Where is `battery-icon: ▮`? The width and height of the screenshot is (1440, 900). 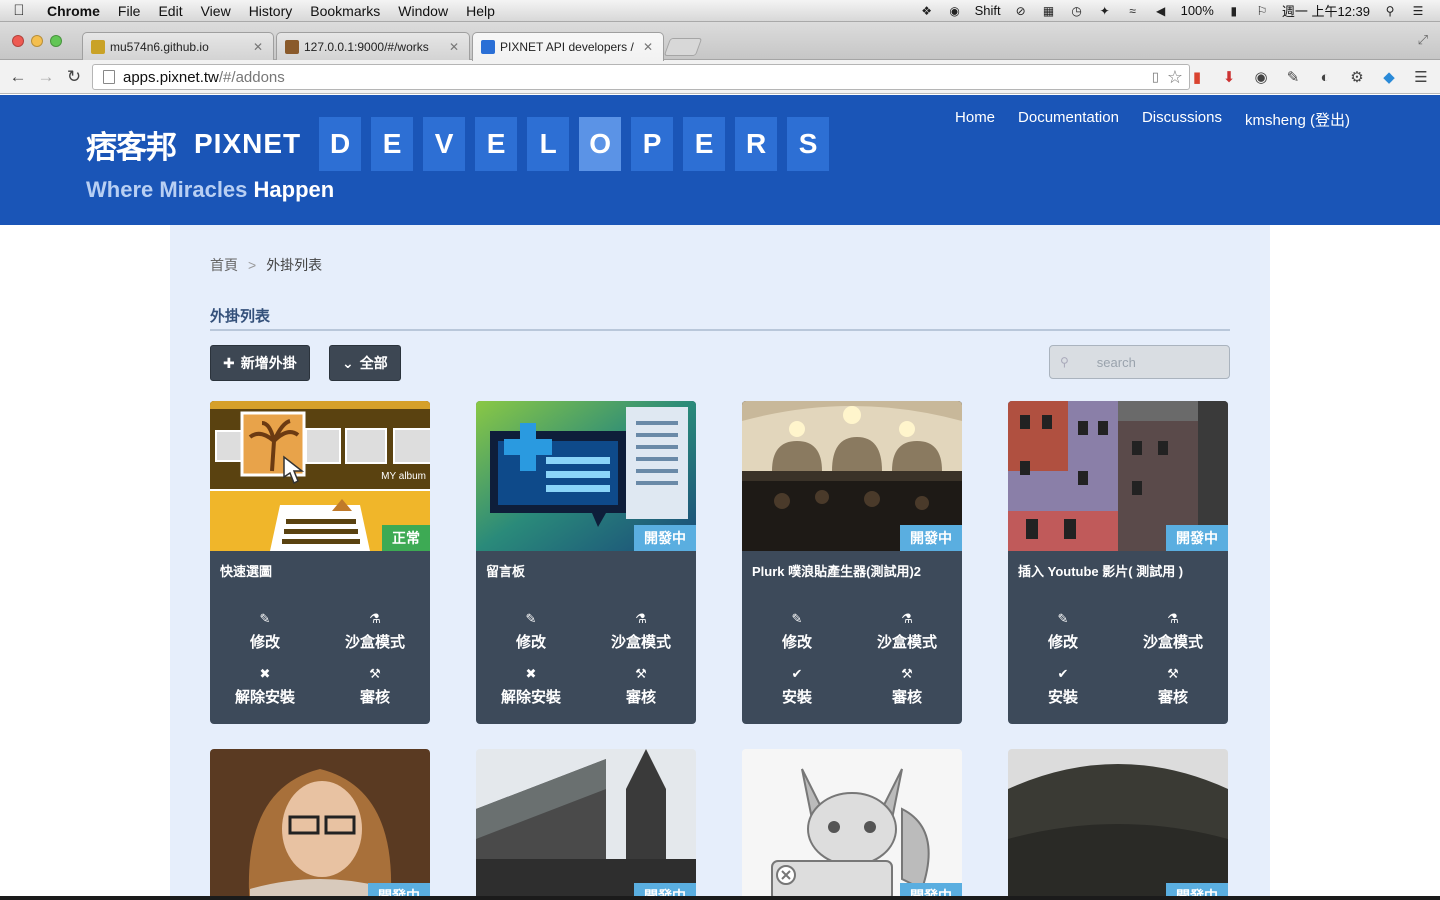
battery-icon: ▮ is located at coordinates (1234, 11).